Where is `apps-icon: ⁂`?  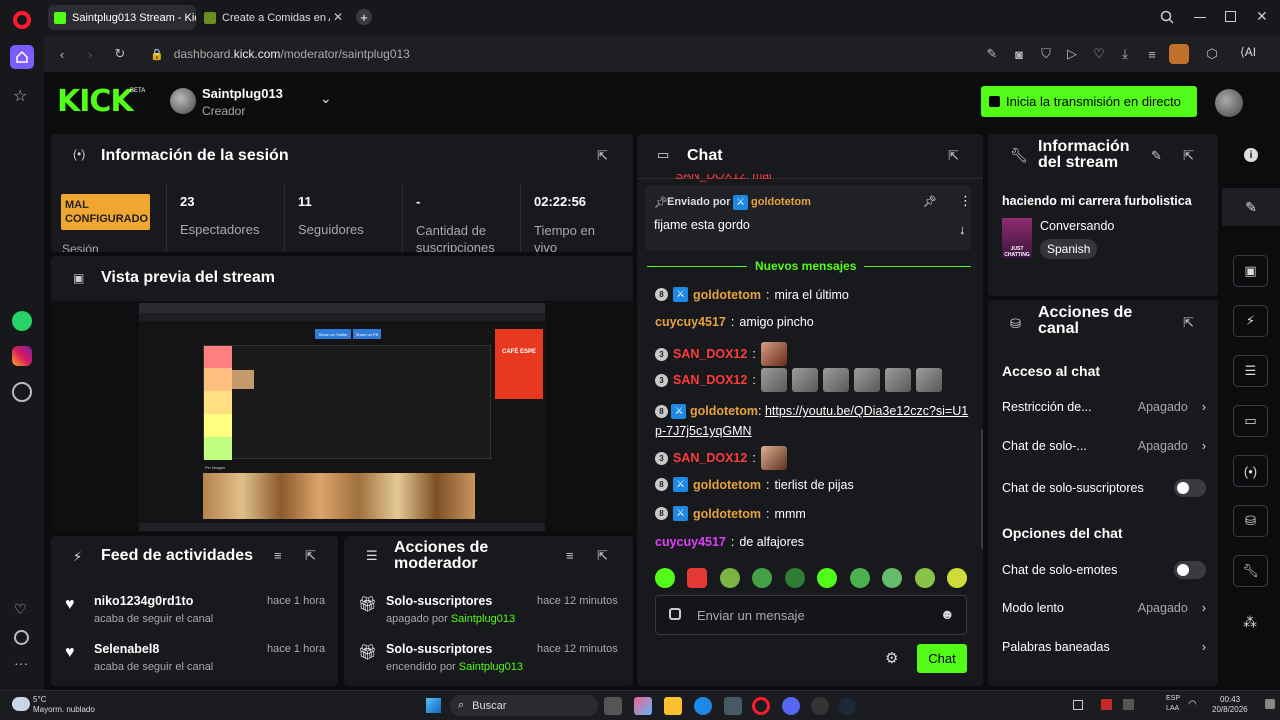
apps-icon: ⁂ is located at coordinates (1250, 622).